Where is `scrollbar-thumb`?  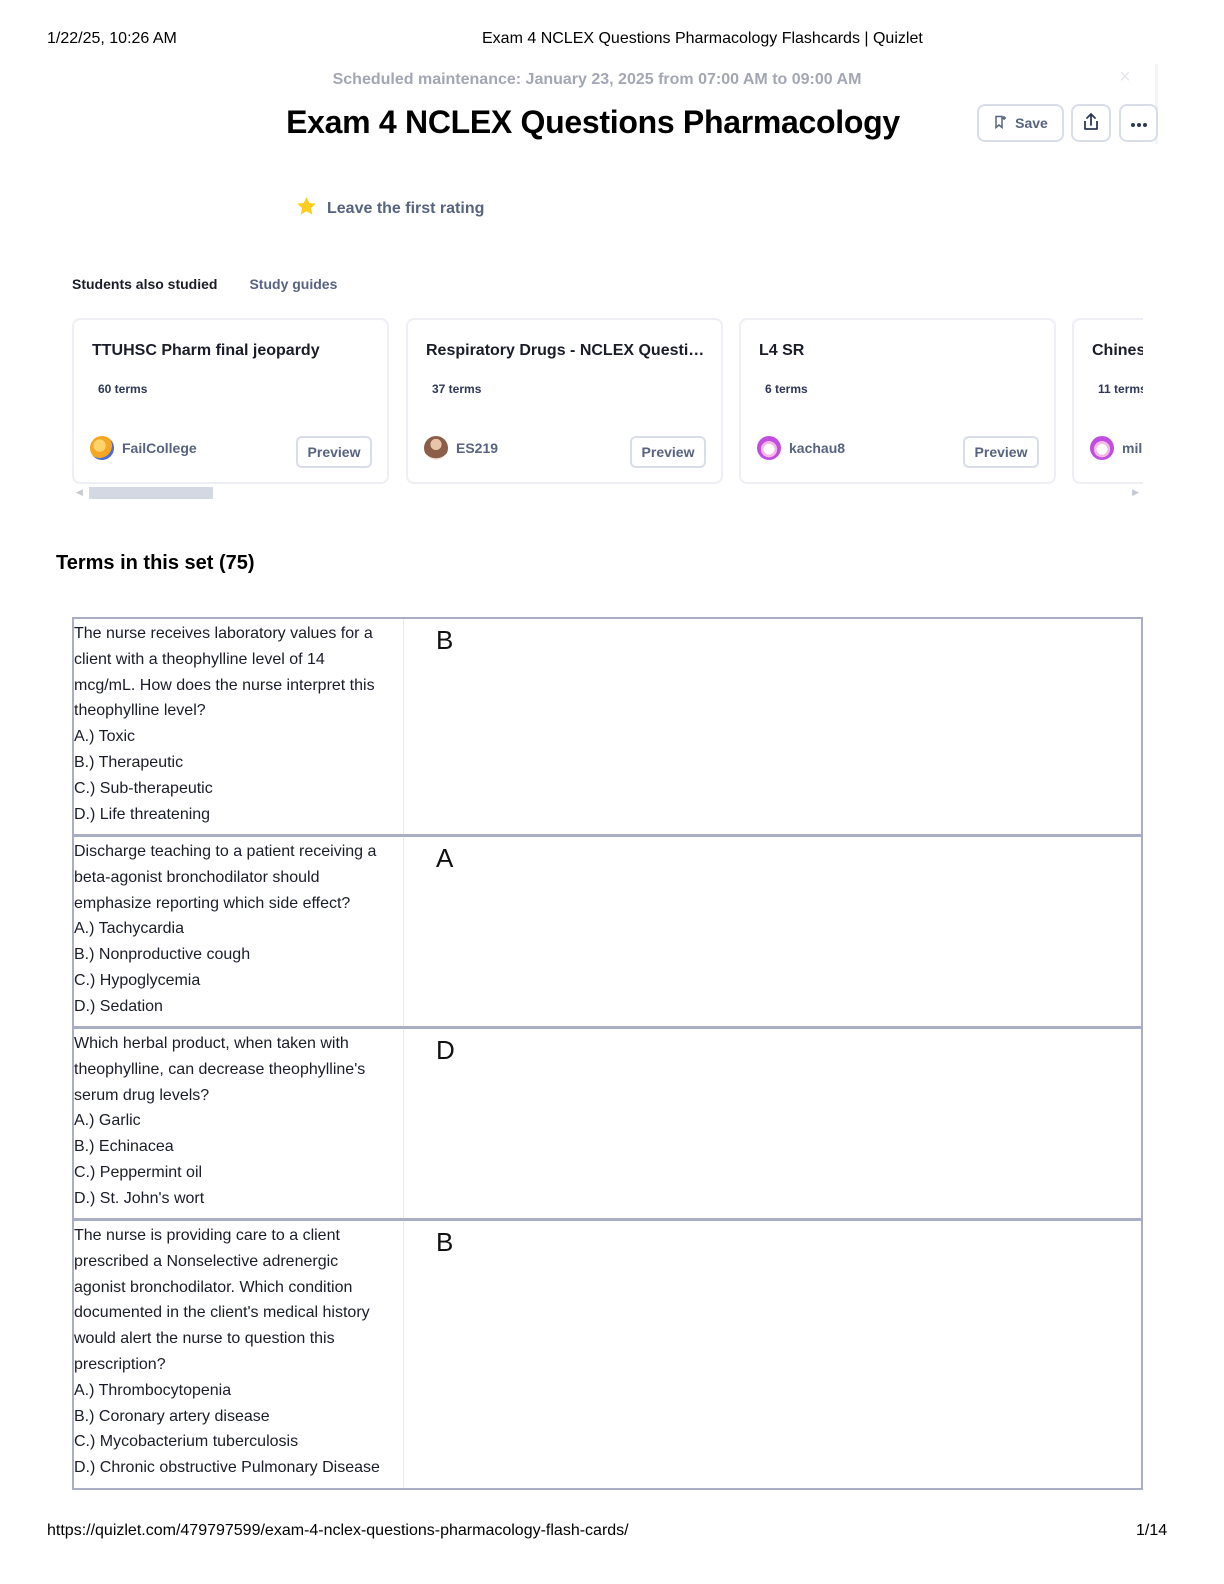
scrollbar-thumb is located at coordinates (151, 493).